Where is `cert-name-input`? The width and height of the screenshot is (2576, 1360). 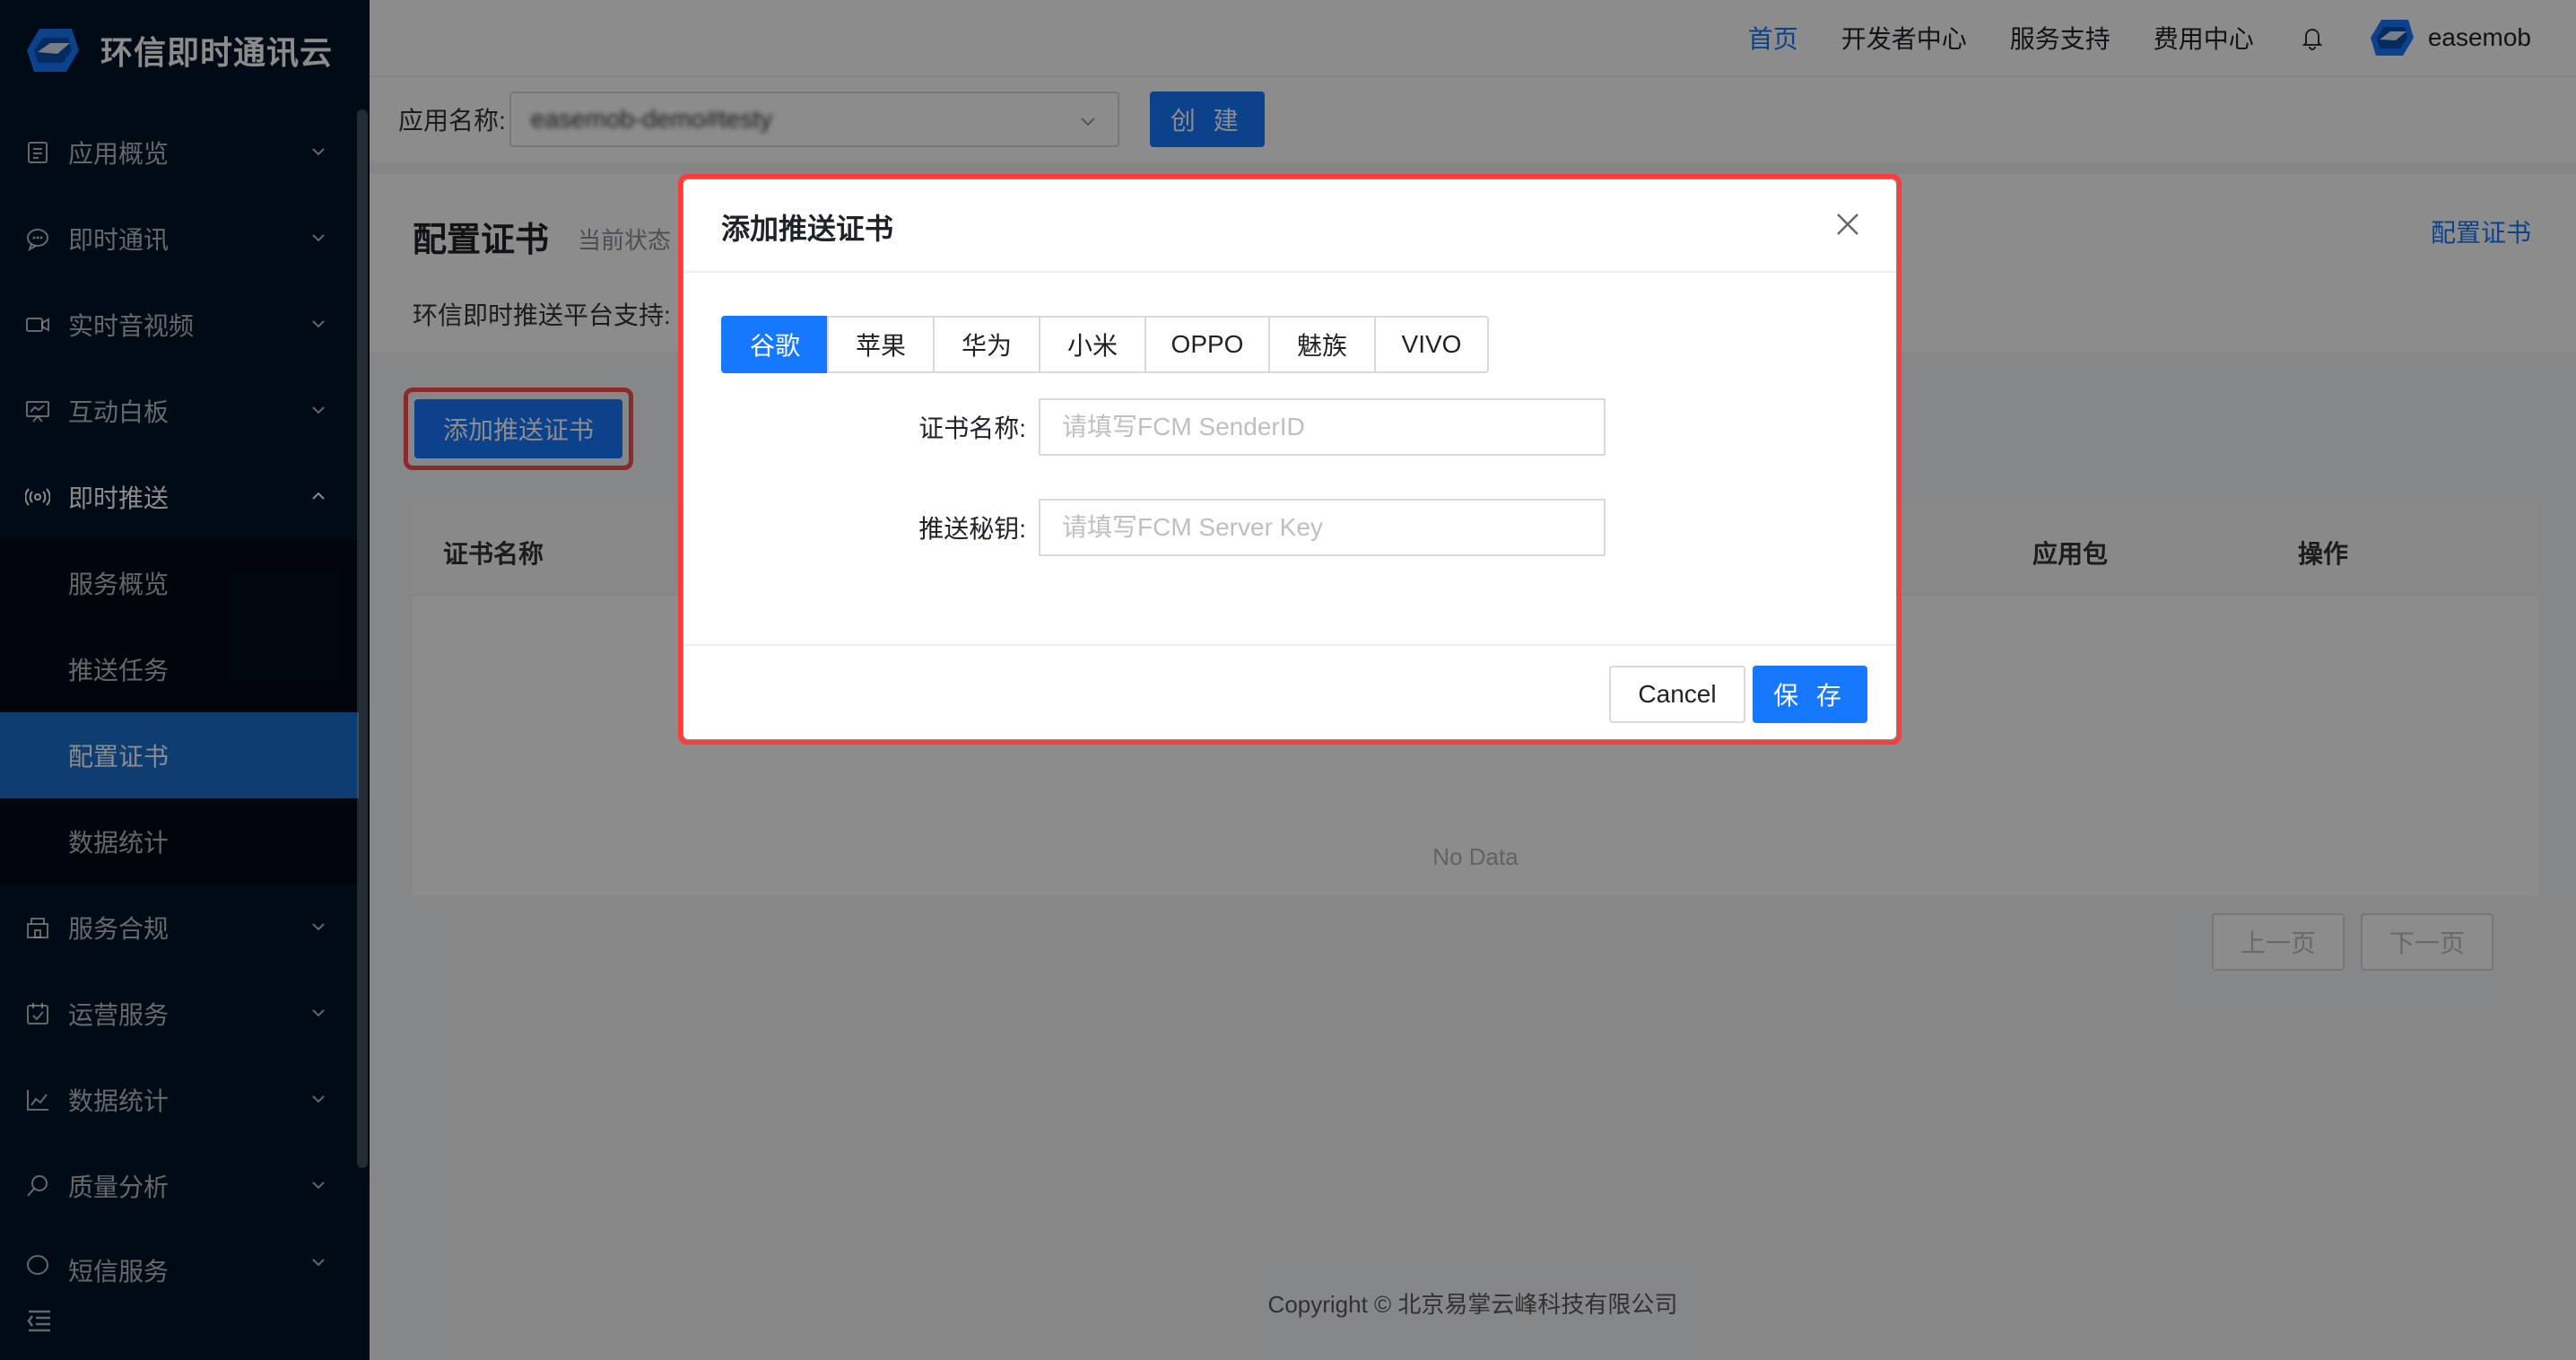 cert-name-input is located at coordinates (1322, 427).